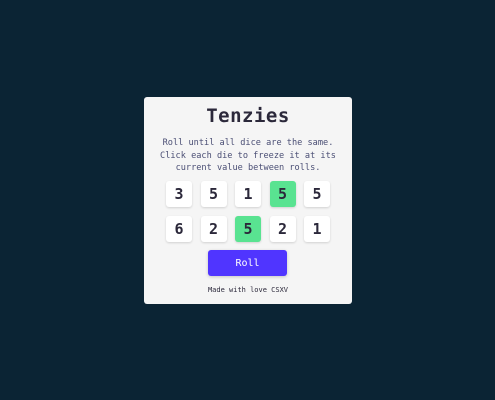  I want to click on die-7: 2, so click(213, 229).